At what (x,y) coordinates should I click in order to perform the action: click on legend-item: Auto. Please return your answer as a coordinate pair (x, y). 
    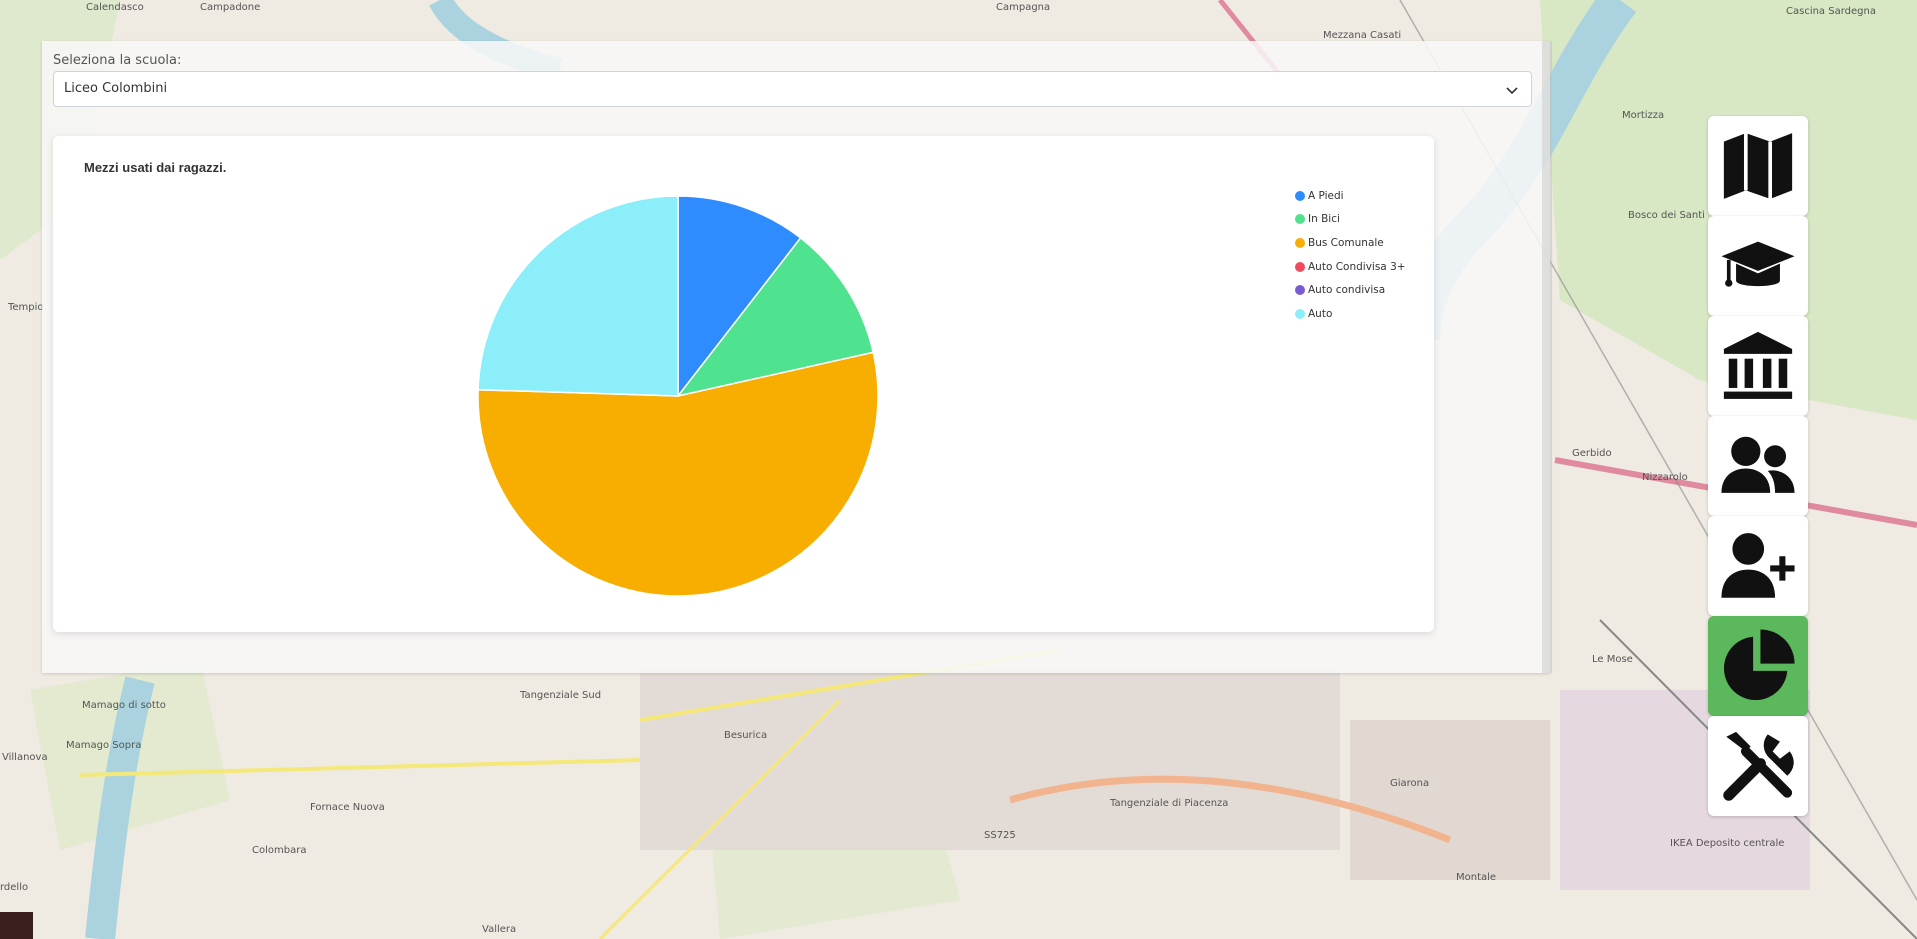
    Looking at the image, I should click on (1350, 314).